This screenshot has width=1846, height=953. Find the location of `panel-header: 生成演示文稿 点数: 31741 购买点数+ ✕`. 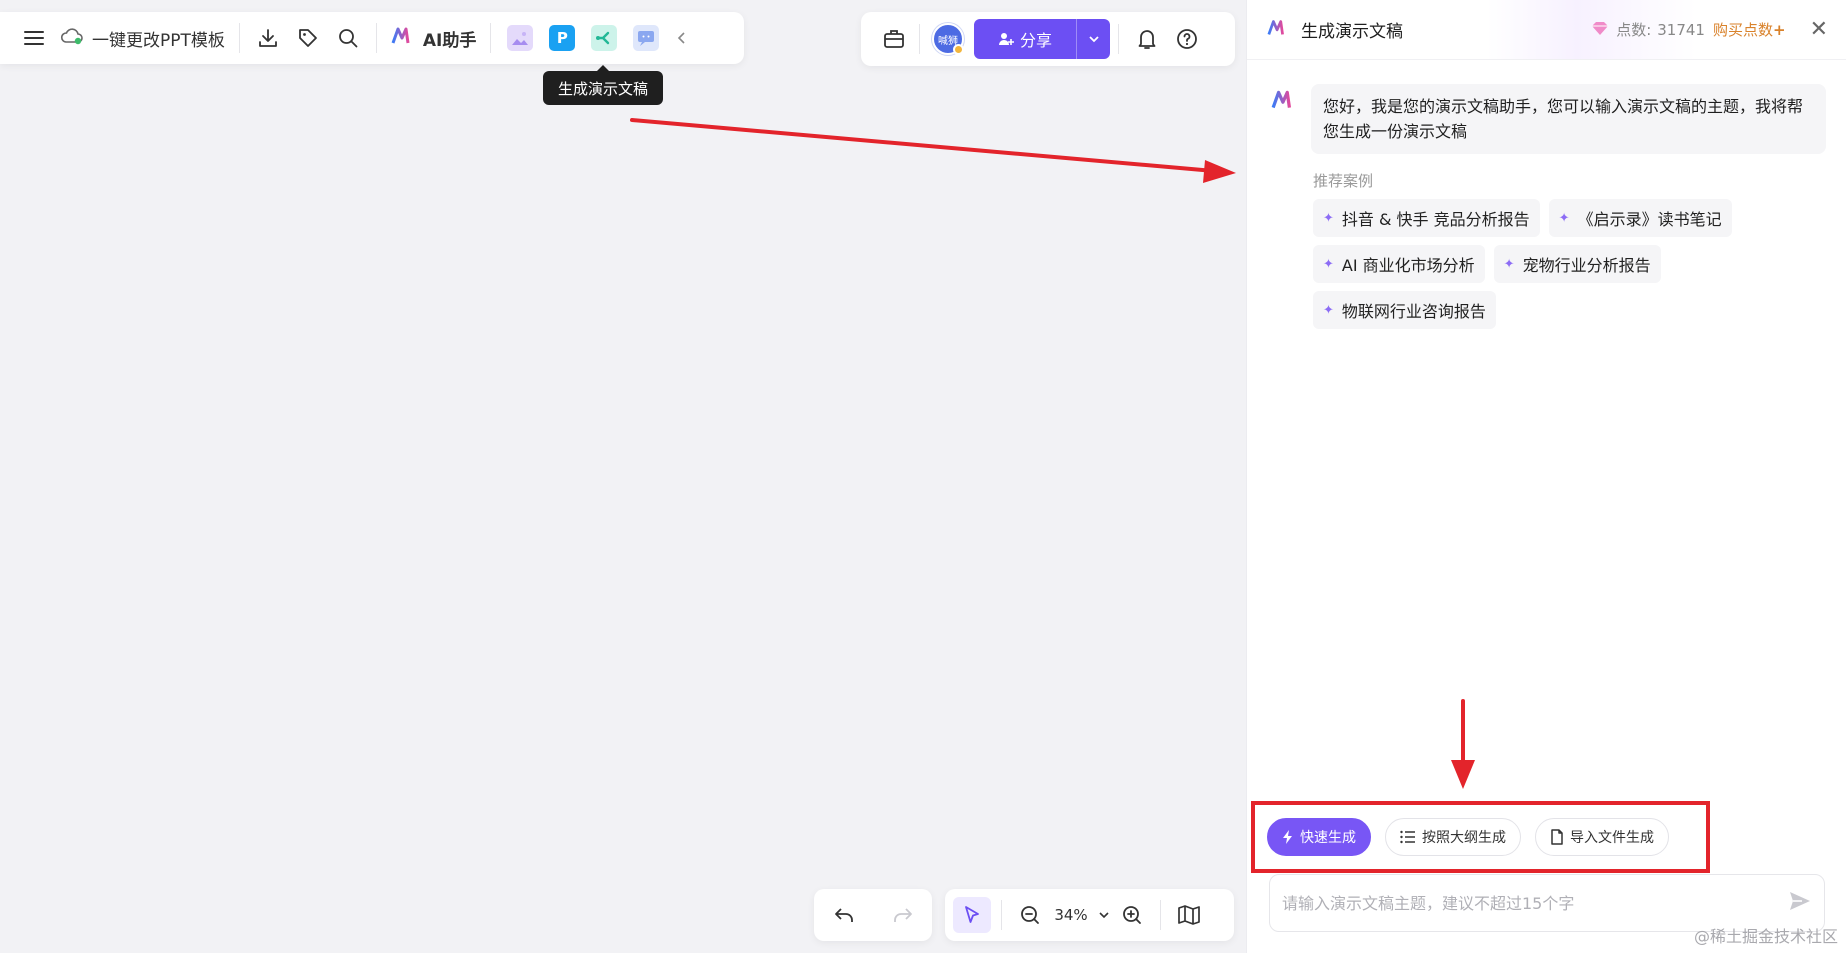

panel-header: 生成演示文稿 点数: 31741 购买点数+ ✕ is located at coordinates (1546, 30).